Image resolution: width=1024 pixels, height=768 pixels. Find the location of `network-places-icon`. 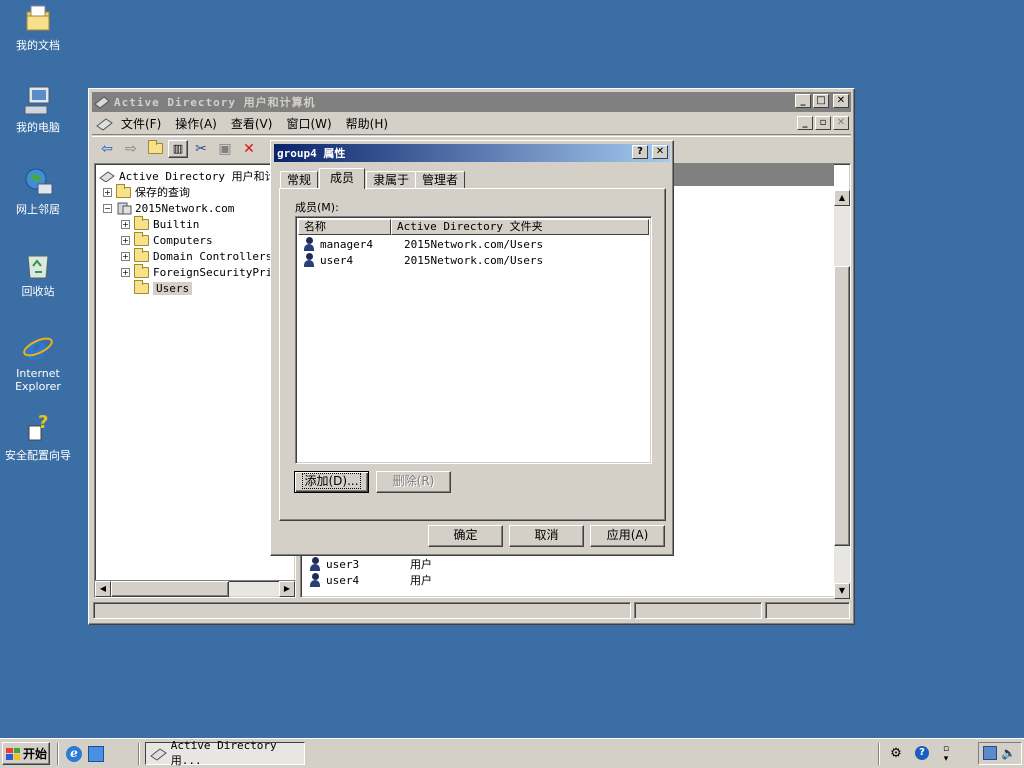

network-places-icon is located at coordinates (38, 183).